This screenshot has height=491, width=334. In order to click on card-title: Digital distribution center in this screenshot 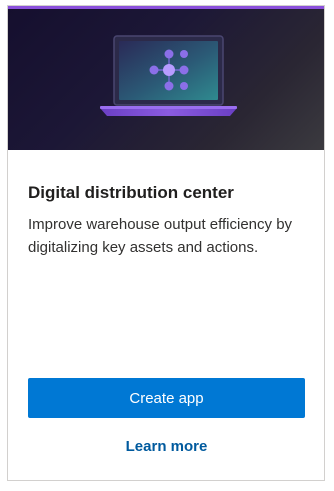, I will do `click(131, 192)`.